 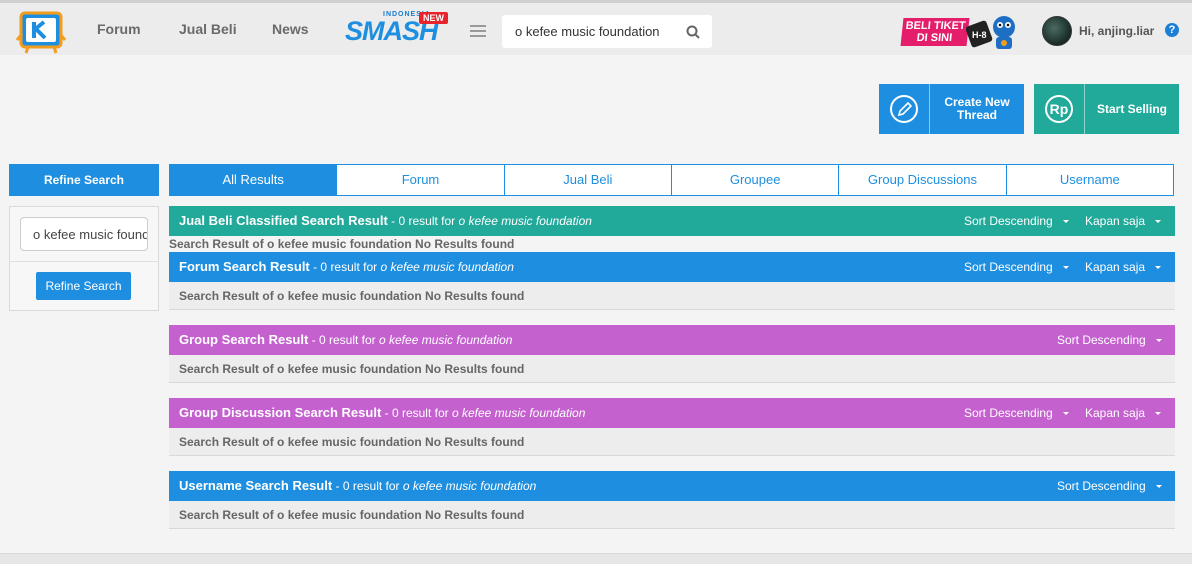 I want to click on menu-icon, so click(x=478, y=31).